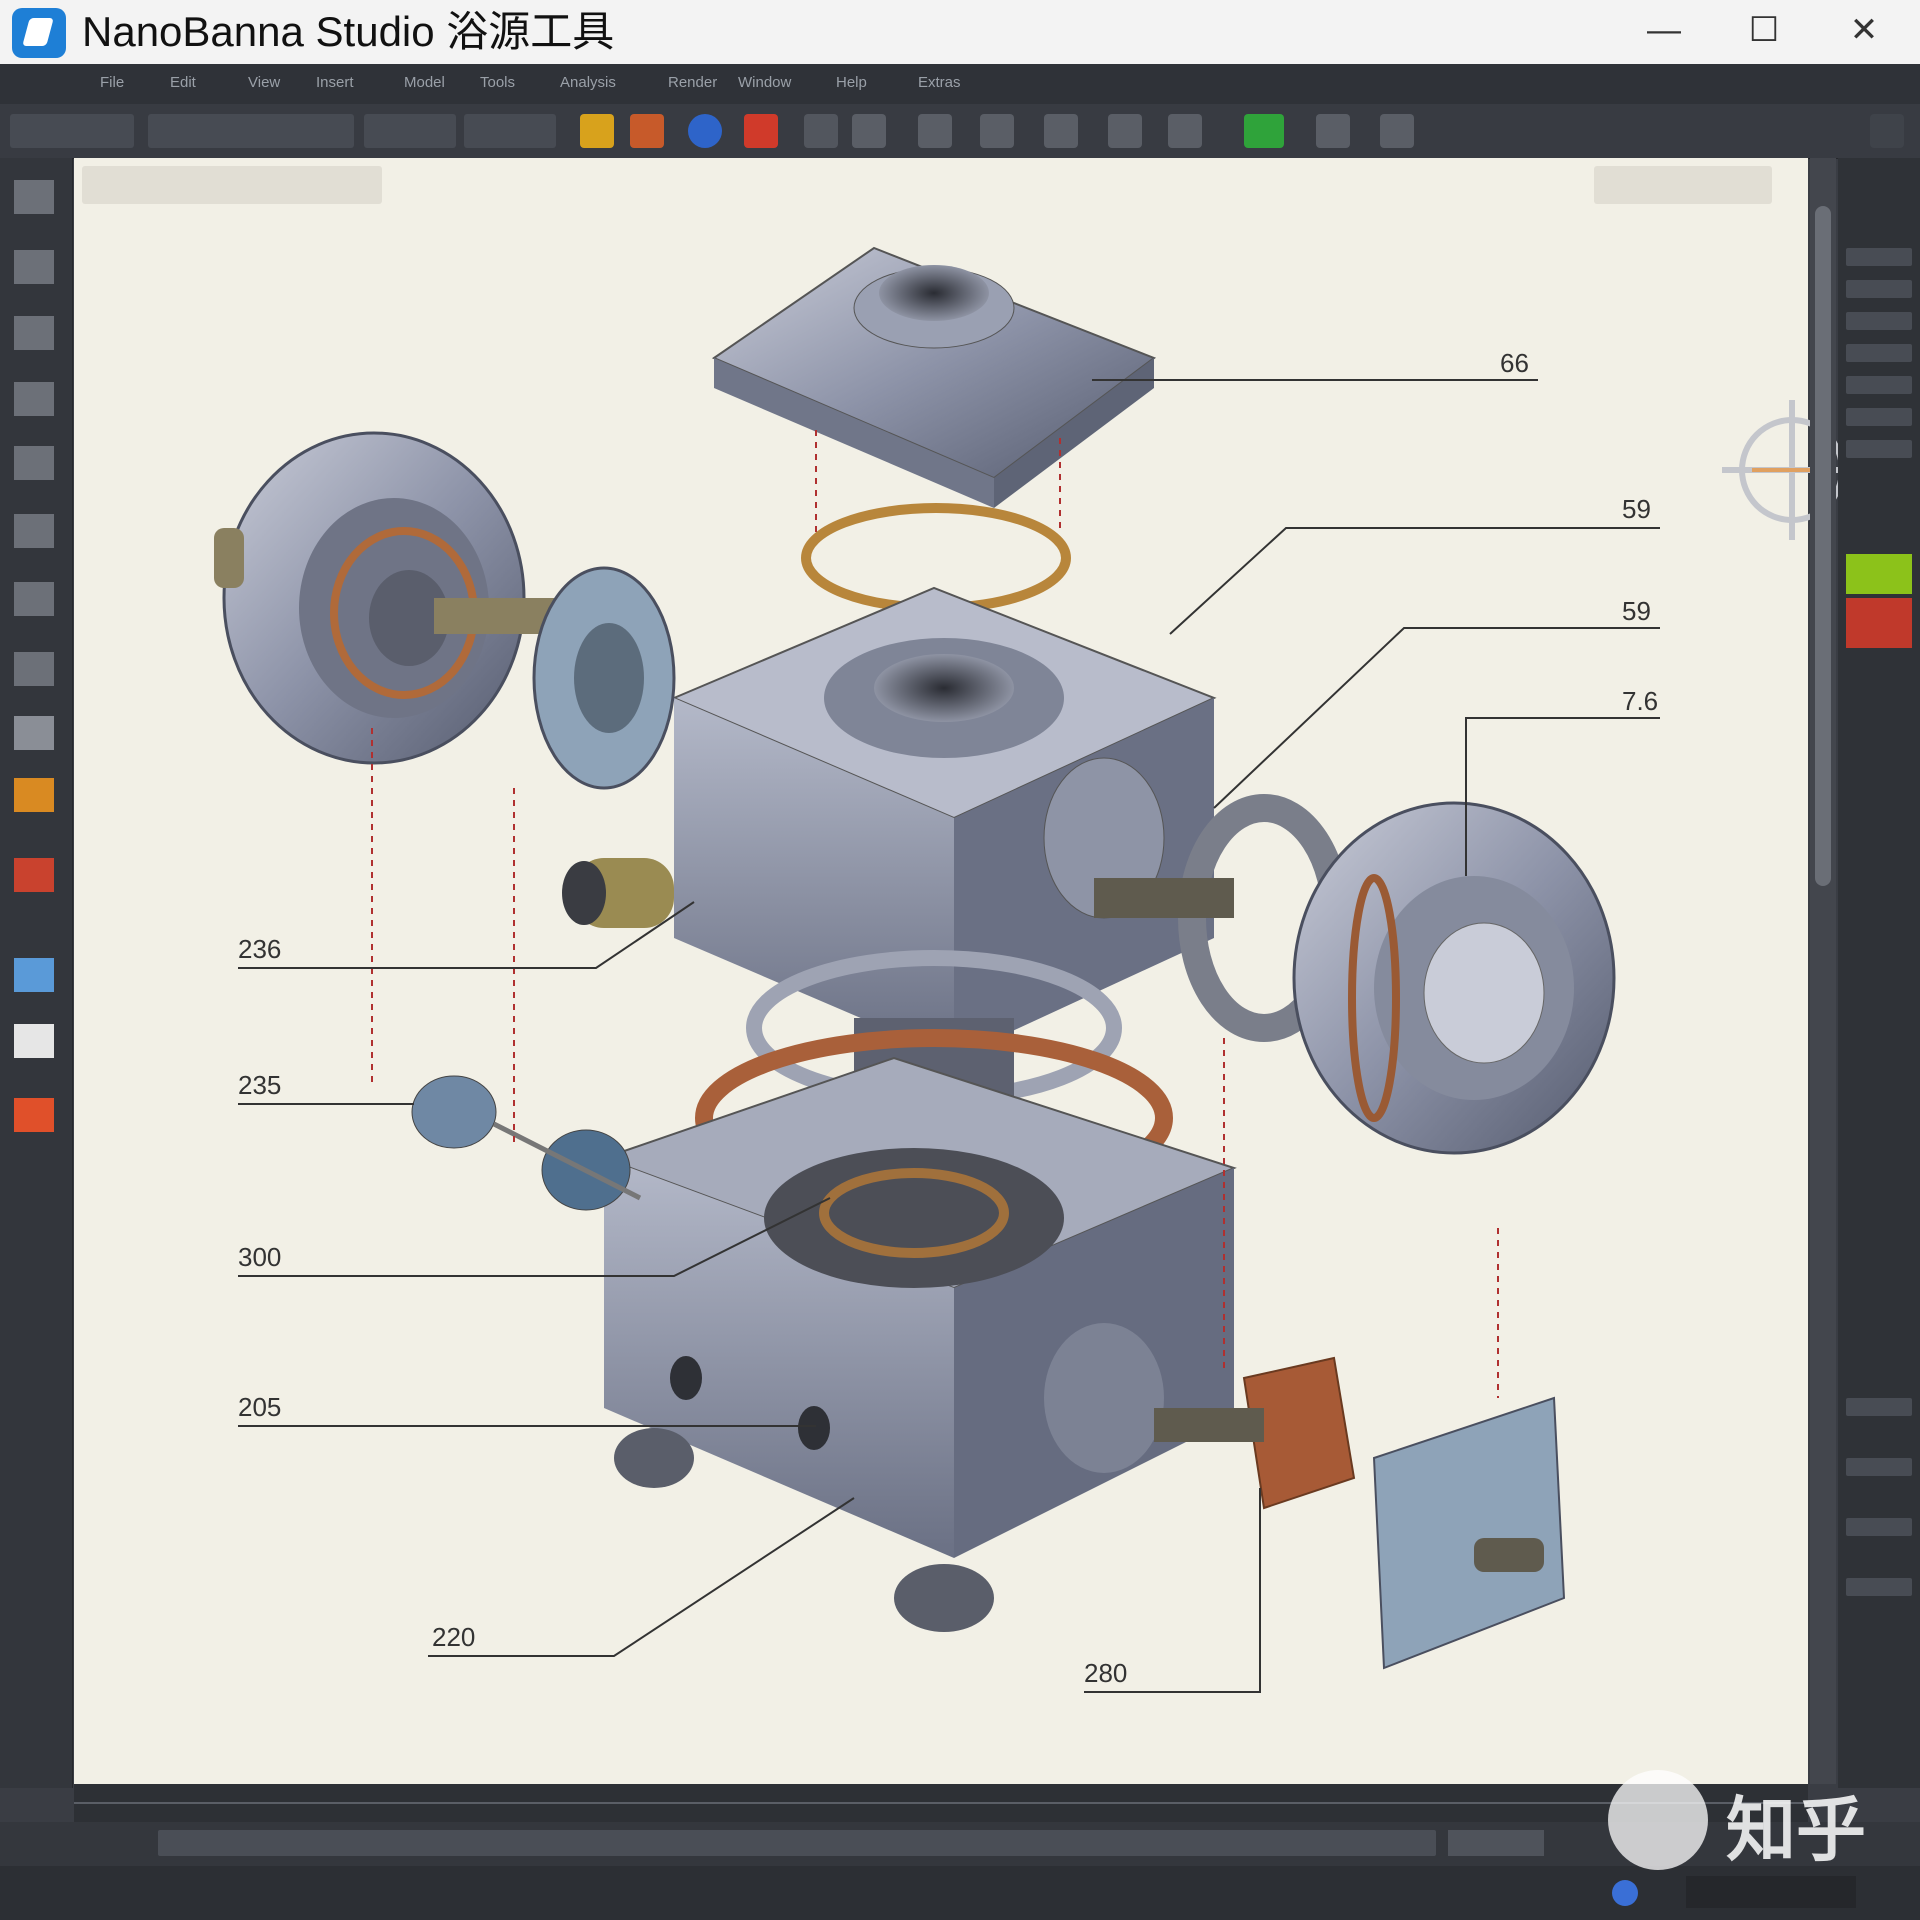 Image resolution: width=1920 pixels, height=1920 pixels. What do you see at coordinates (260, 1407) in the screenshot?
I see `callout-205: 205` at bounding box center [260, 1407].